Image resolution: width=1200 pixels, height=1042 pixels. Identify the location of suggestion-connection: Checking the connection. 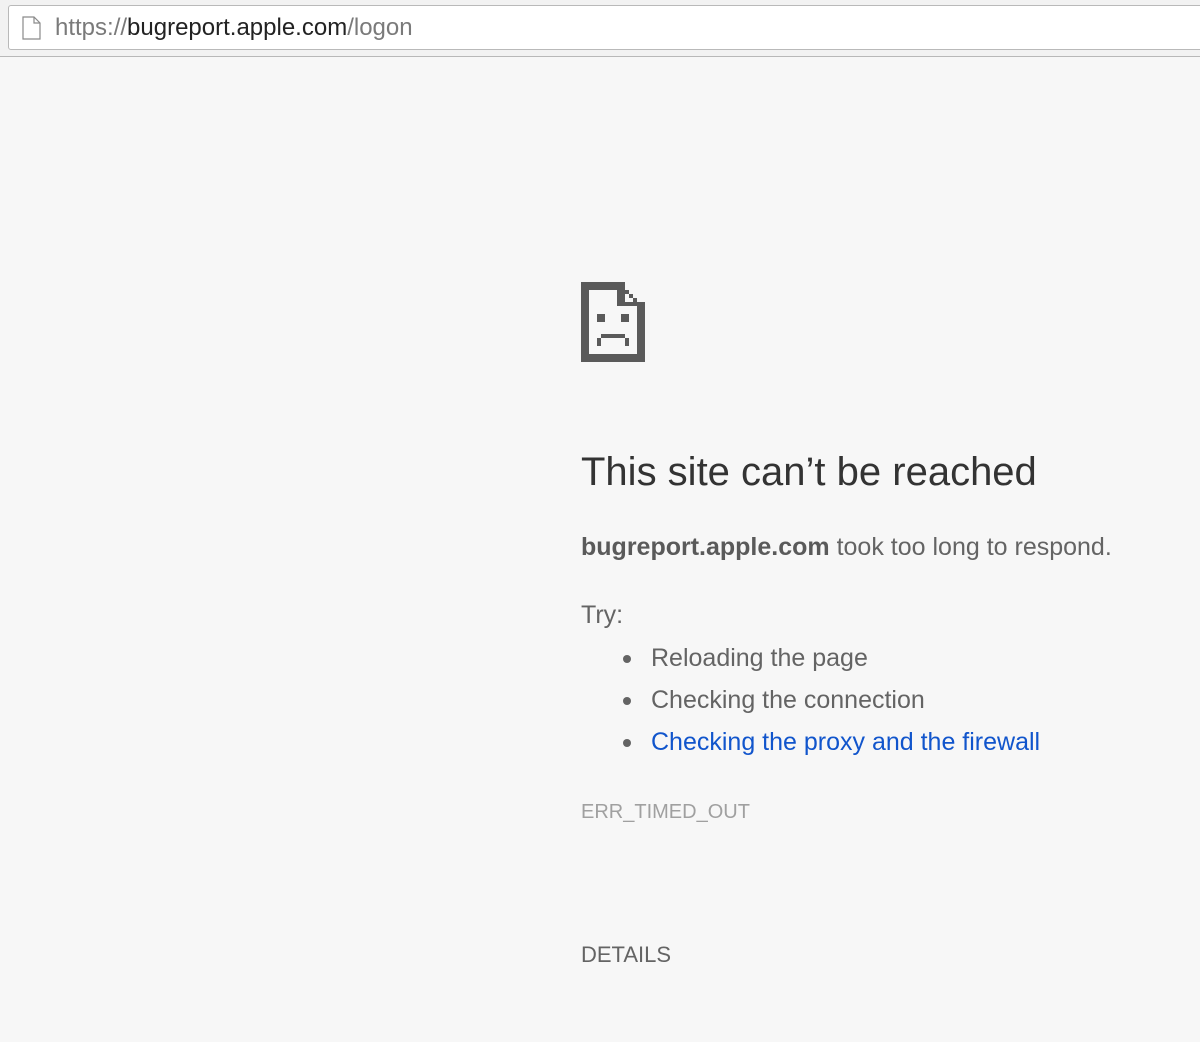
(810, 704).